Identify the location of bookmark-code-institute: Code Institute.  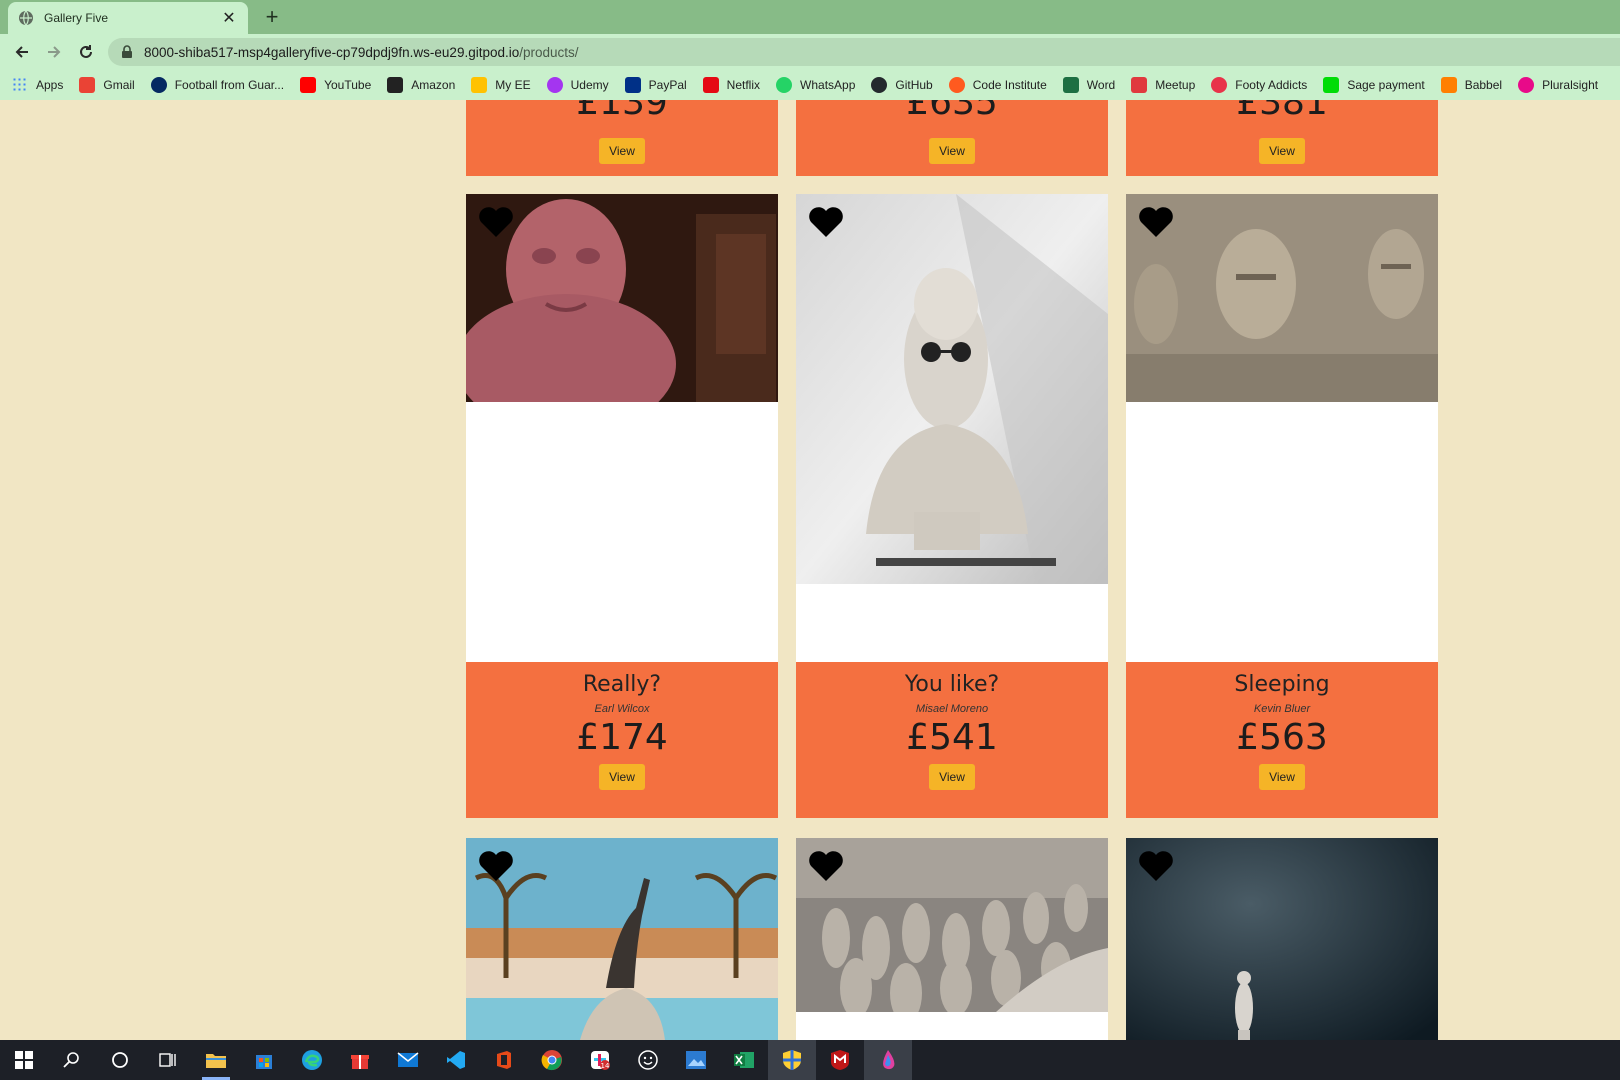
(997, 85).